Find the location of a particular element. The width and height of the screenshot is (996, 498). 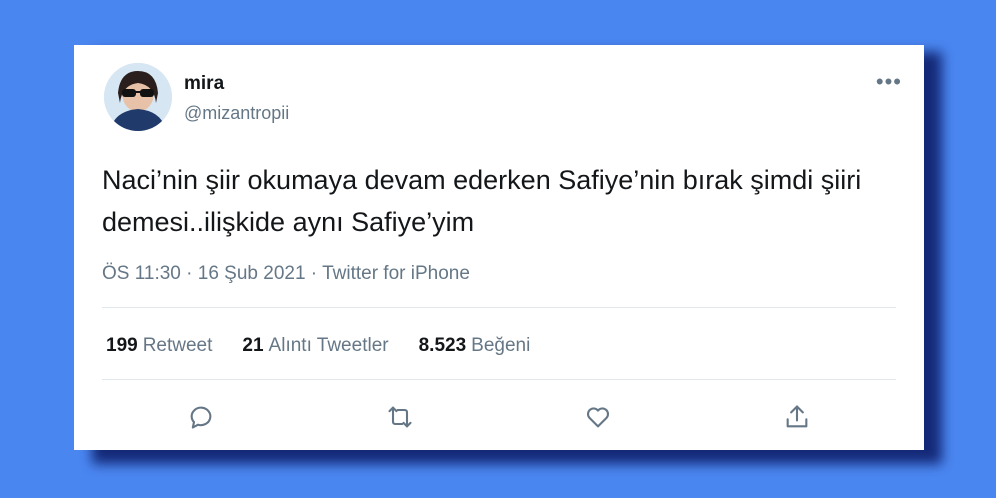

retweet-icon is located at coordinates (400, 417).